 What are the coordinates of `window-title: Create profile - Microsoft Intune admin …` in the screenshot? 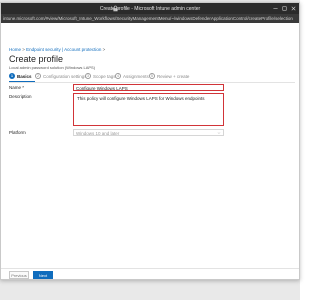 It's located at (150, 9).